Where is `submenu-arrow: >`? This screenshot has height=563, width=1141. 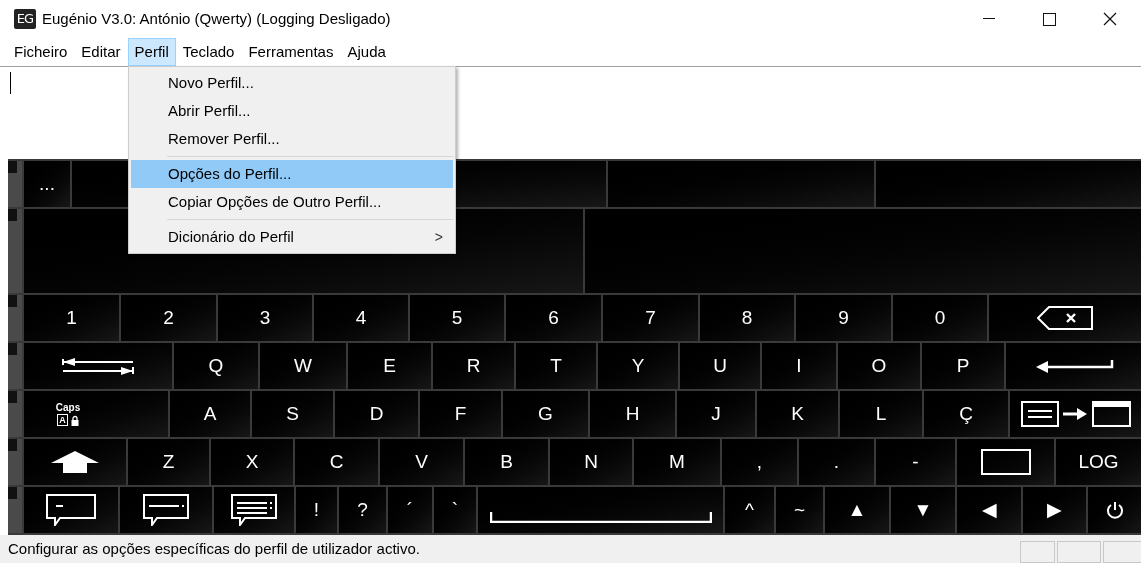
submenu-arrow: > is located at coordinates (438, 237).